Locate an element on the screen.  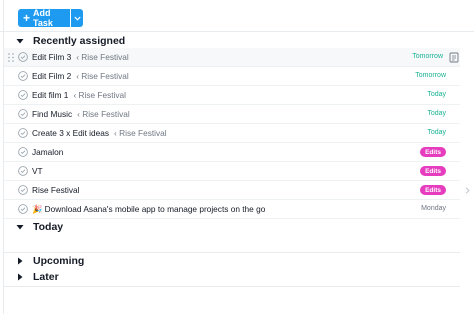
plus-icon: + is located at coordinates (27, 18).